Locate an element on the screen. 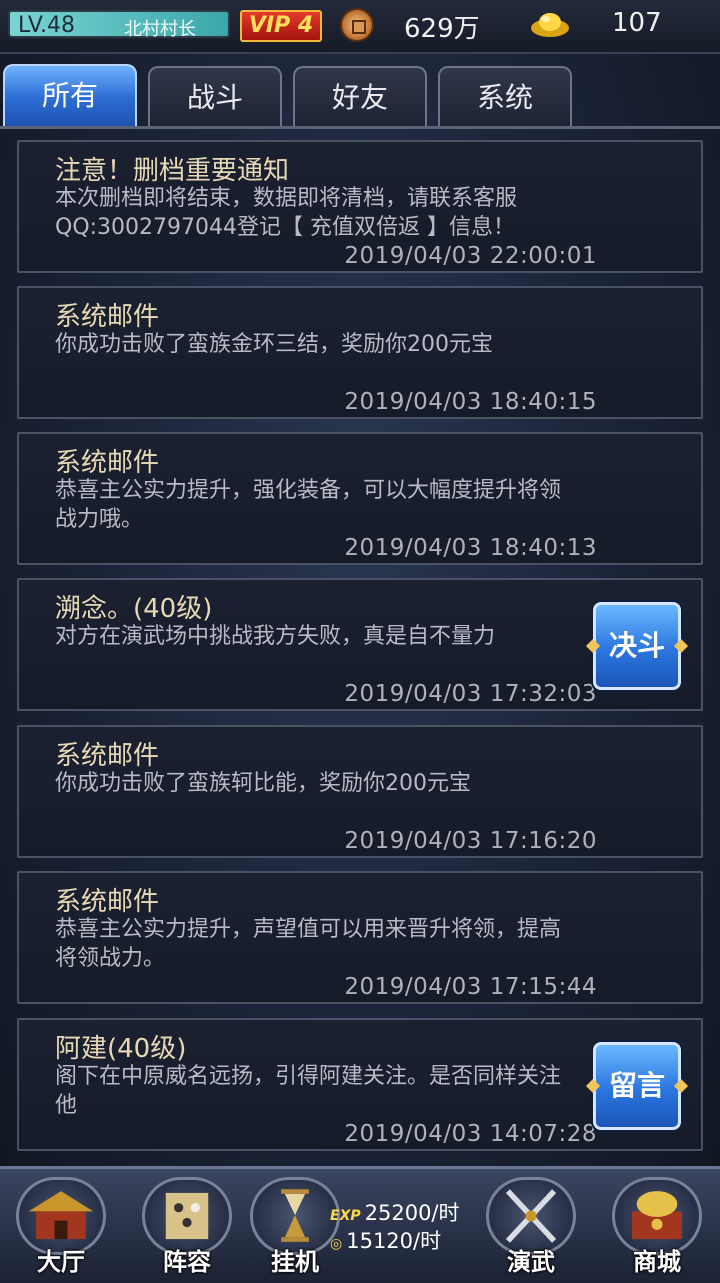 This screenshot has height=1283, width=720. coin-amount: 629万 is located at coordinates (442, 29).